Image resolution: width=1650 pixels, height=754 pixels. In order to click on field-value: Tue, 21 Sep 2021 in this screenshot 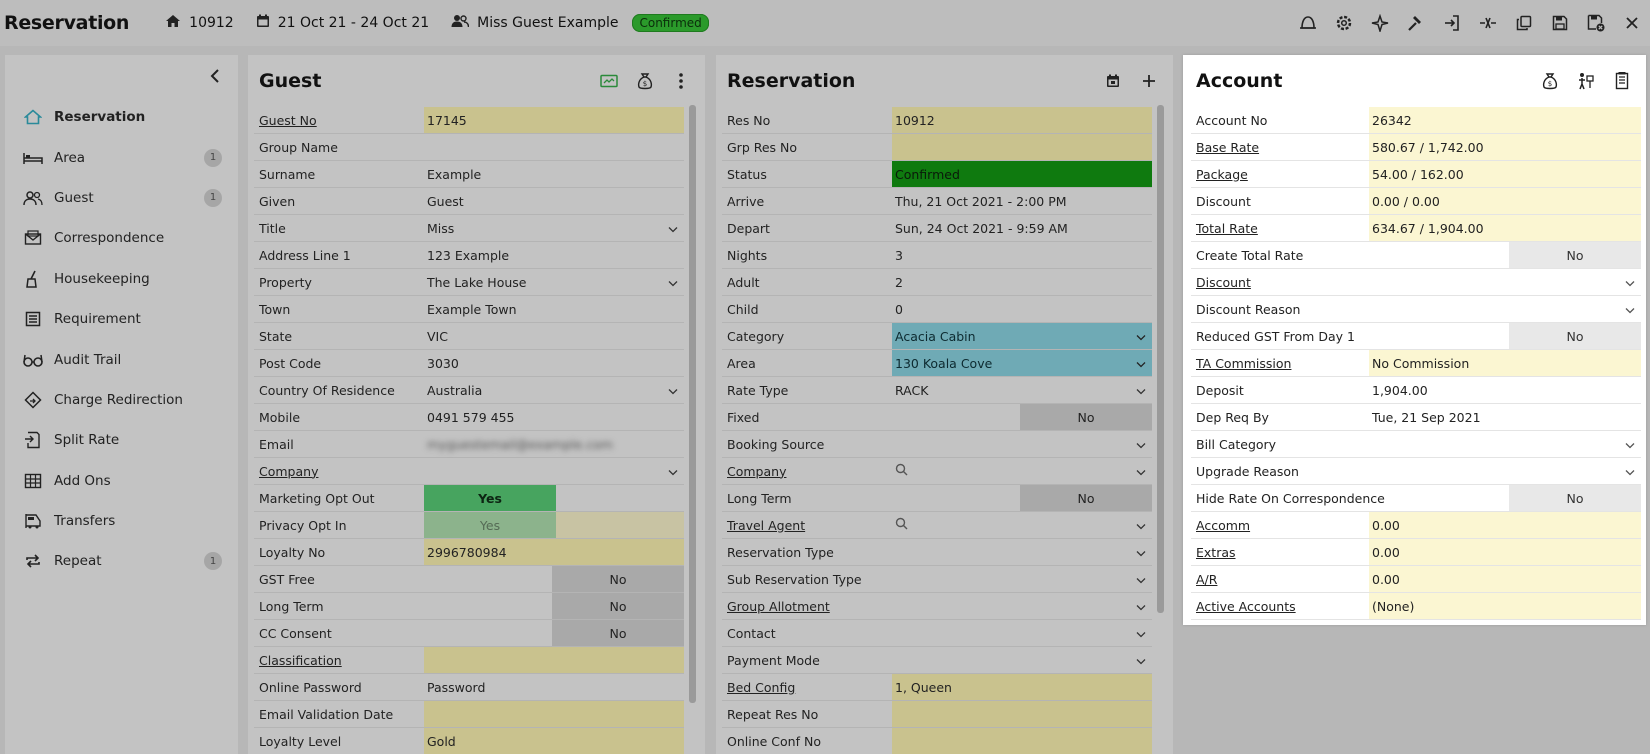, I will do `click(1505, 417)`.